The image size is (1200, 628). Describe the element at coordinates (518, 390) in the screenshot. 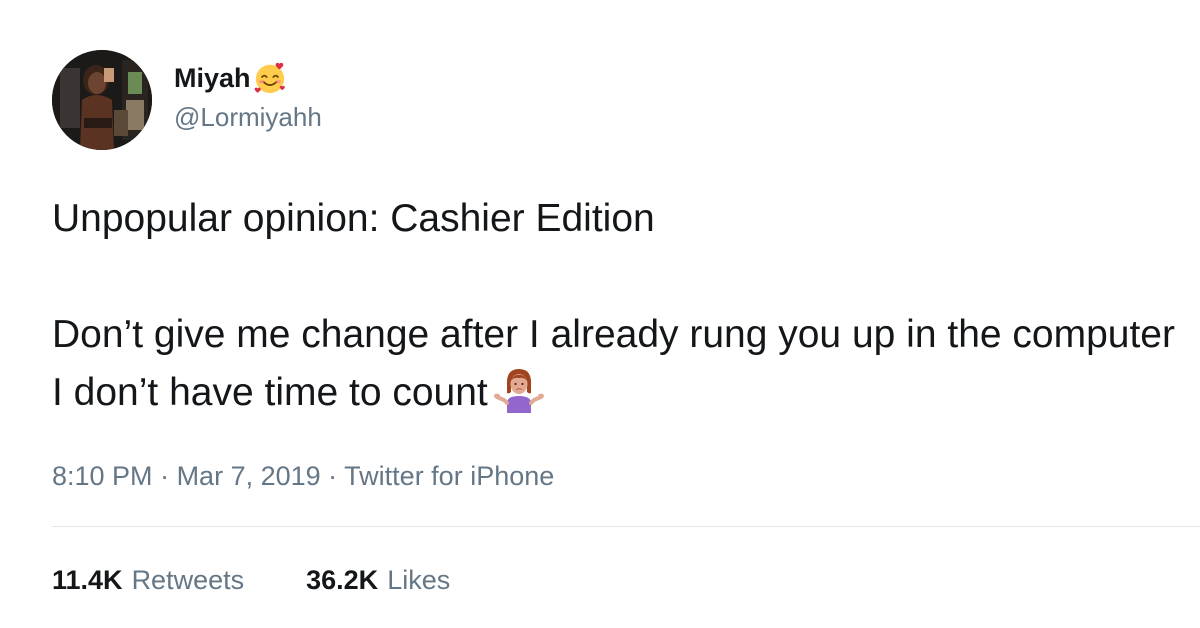

I see `person-shrugging-icon` at that location.